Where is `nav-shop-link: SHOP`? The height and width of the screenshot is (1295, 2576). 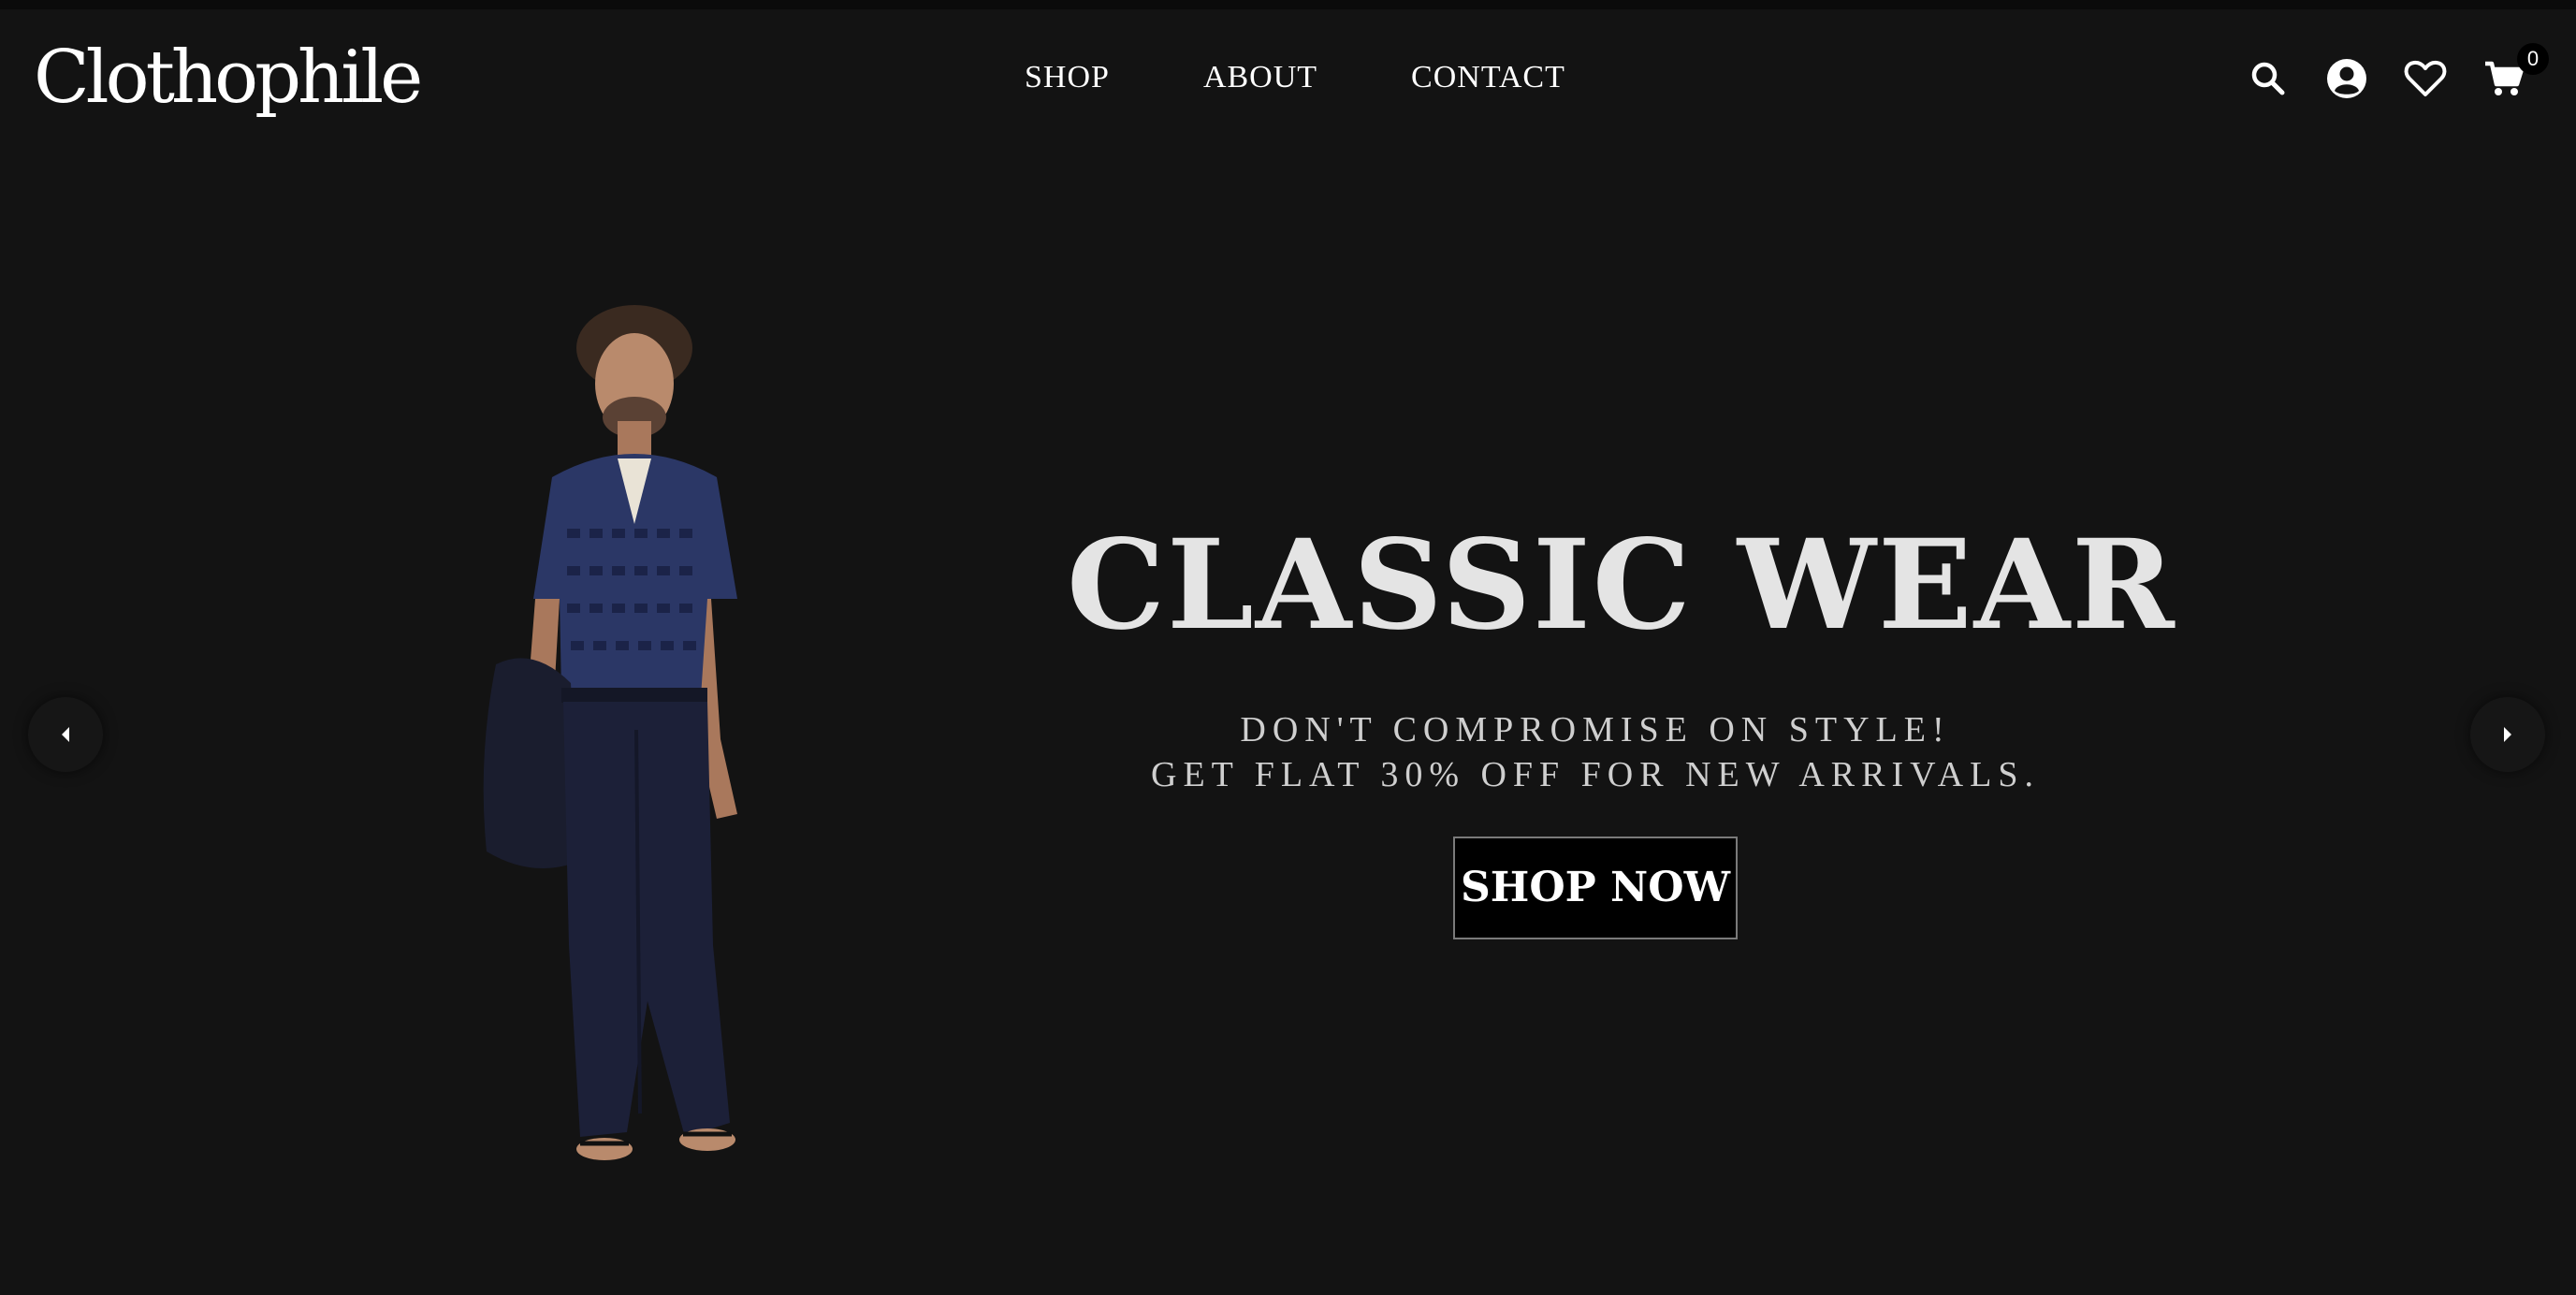
nav-shop-link: SHOP is located at coordinates (1067, 78).